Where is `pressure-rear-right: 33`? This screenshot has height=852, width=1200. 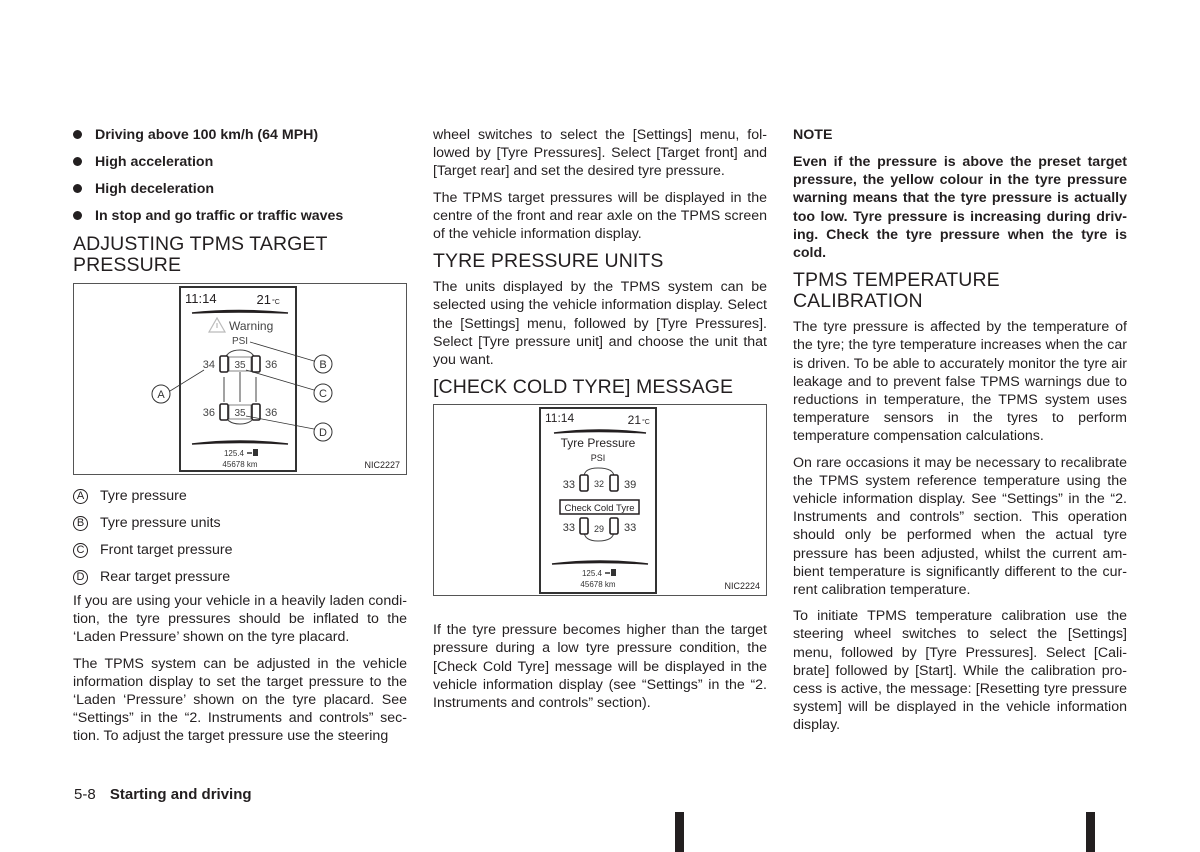
pressure-rear-right: 33 is located at coordinates (630, 528).